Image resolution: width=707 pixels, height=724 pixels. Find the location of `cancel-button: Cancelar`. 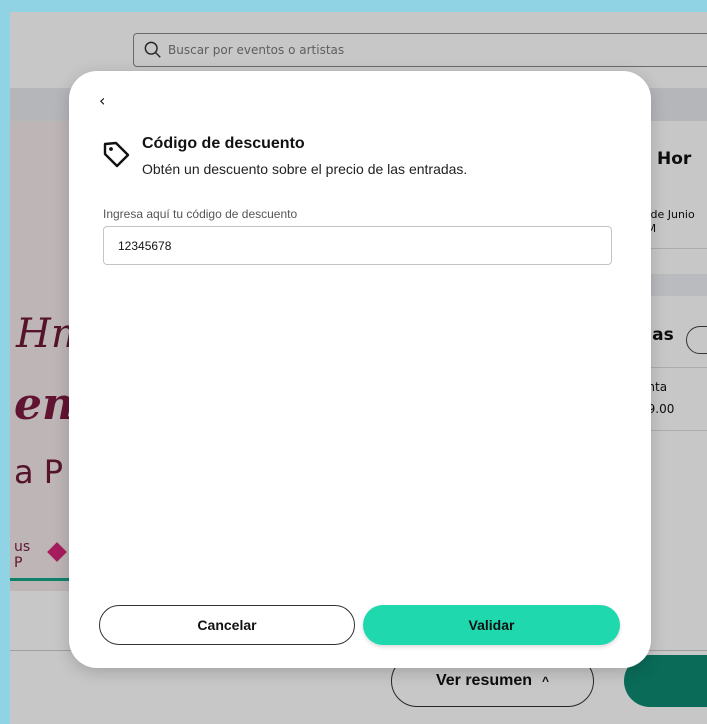

cancel-button: Cancelar is located at coordinates (227, 625).